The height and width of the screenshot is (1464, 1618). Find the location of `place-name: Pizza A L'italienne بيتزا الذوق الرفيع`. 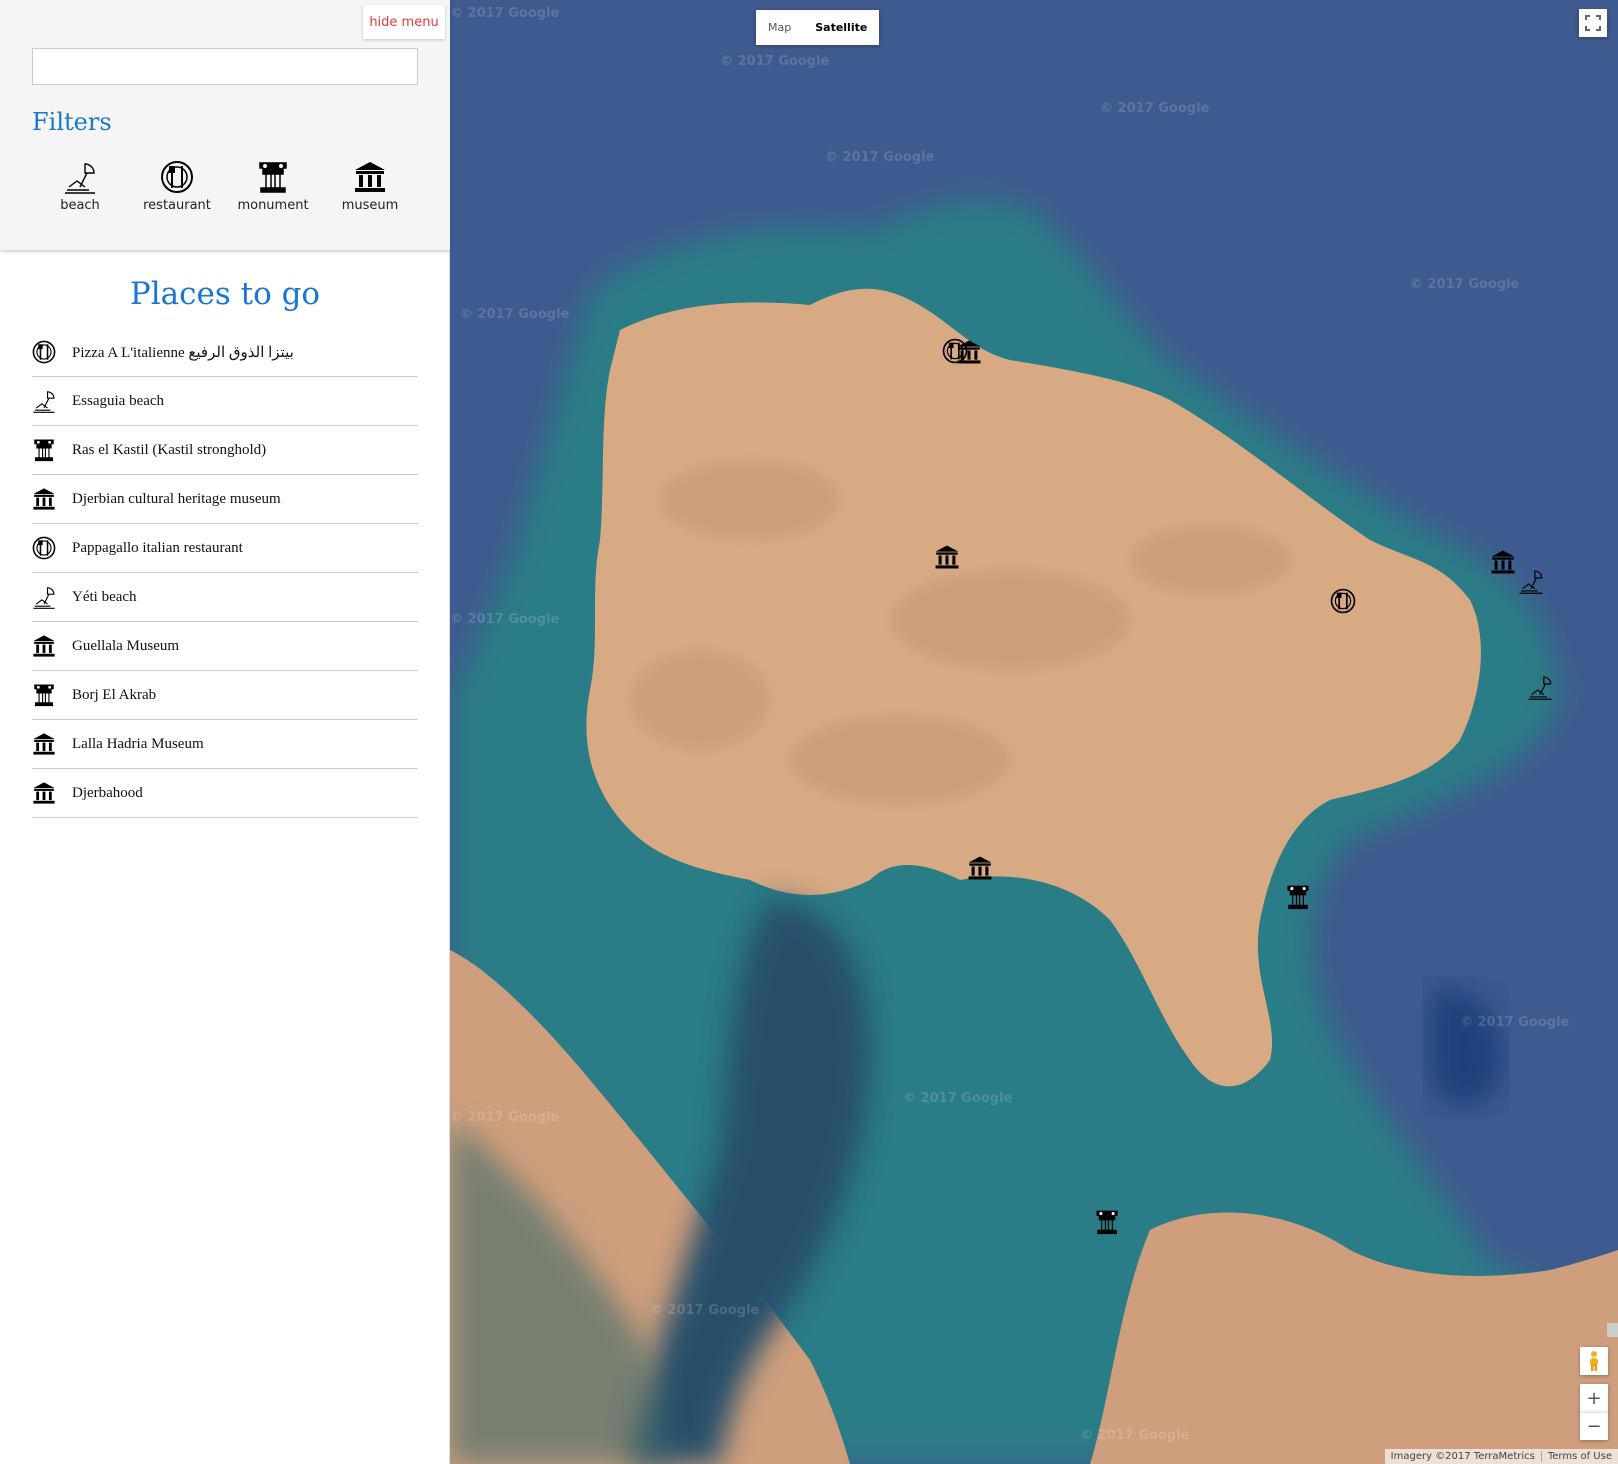

place-name: Pizza A L'italienne بيتزا الذوق الرفيع is located at coordinates (183, 352).